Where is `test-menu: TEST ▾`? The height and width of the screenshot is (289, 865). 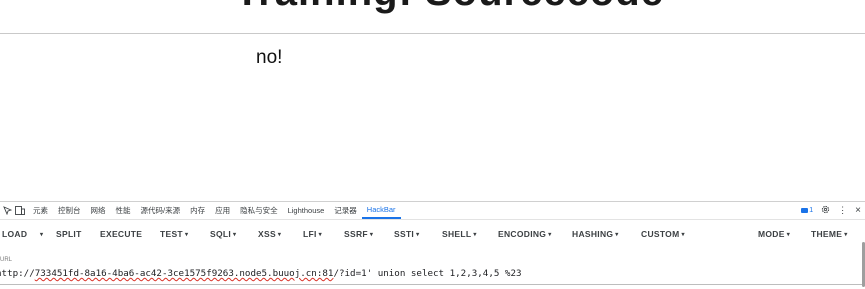
test-menu: TEST ▾ is located at coordinates (174, 234).